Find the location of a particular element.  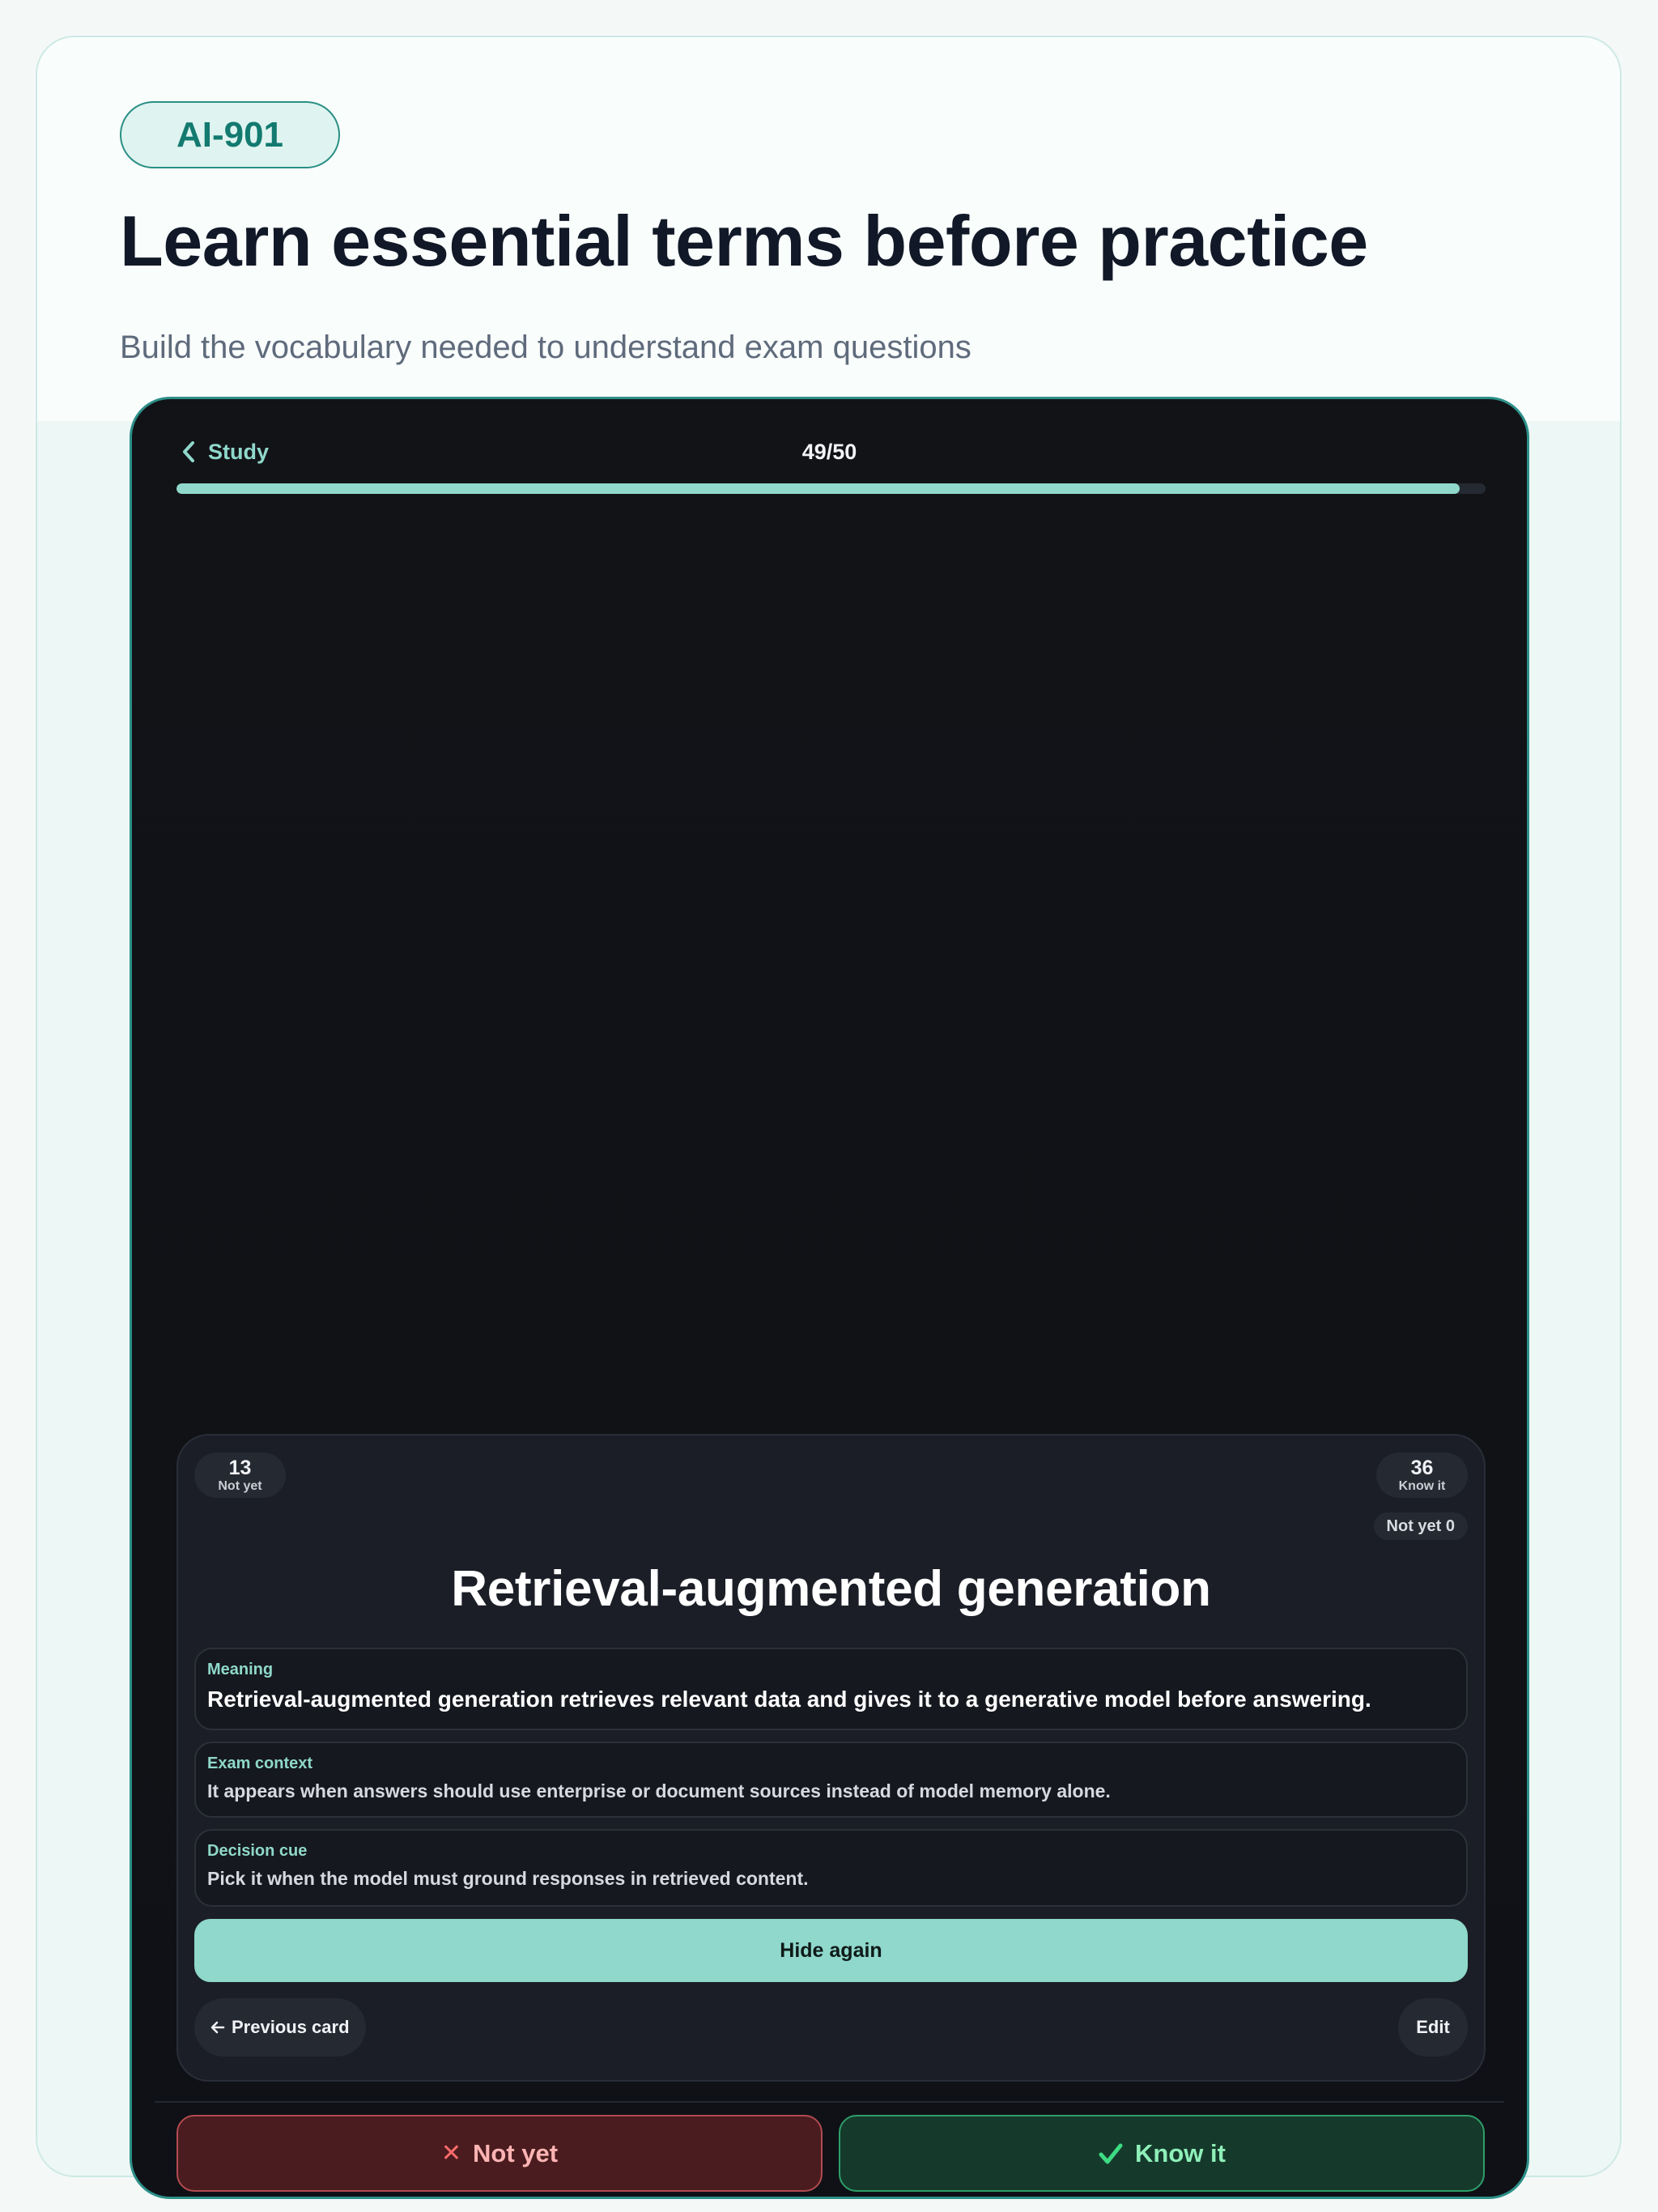

know-it-button: Know it is located at coordinates (1162, 2153).